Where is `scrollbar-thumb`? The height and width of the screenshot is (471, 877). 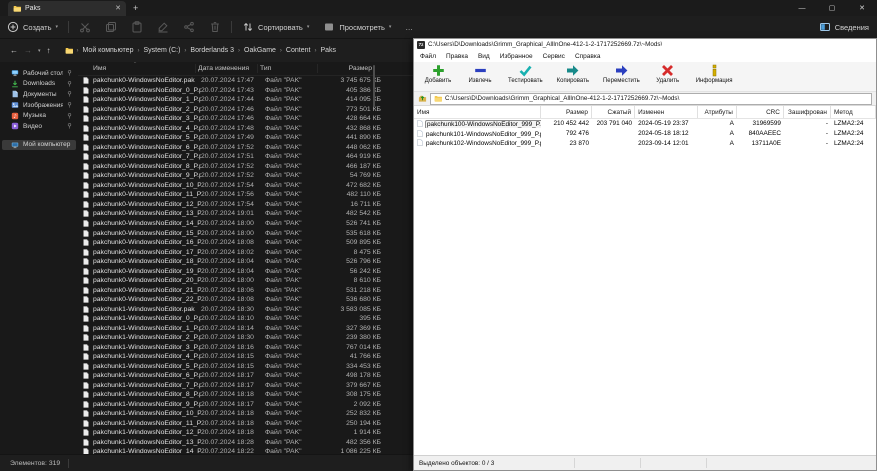
scrollbar-thumb is located at coordinates (374, 86).